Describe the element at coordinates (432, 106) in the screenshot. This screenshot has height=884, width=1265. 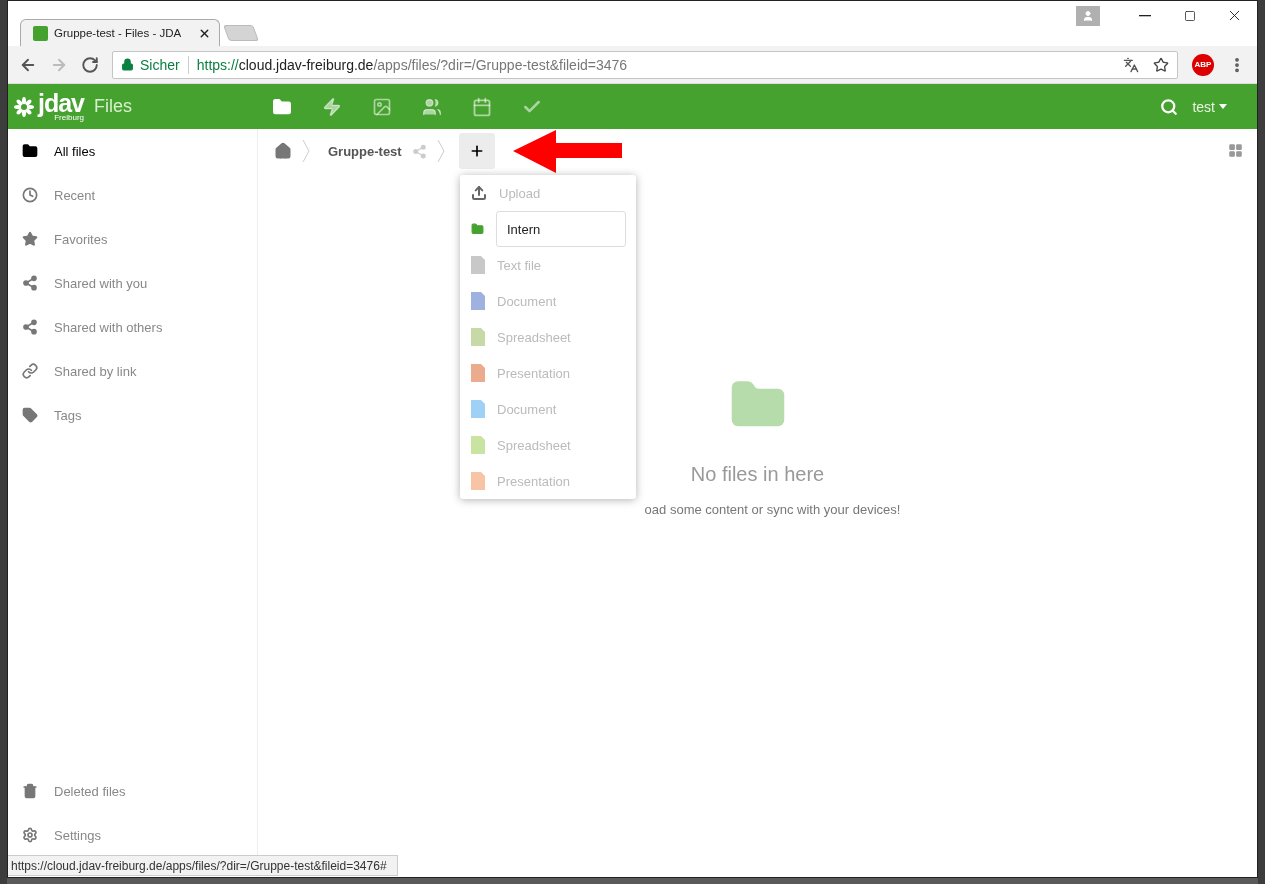
I see `people-icon` at that location.